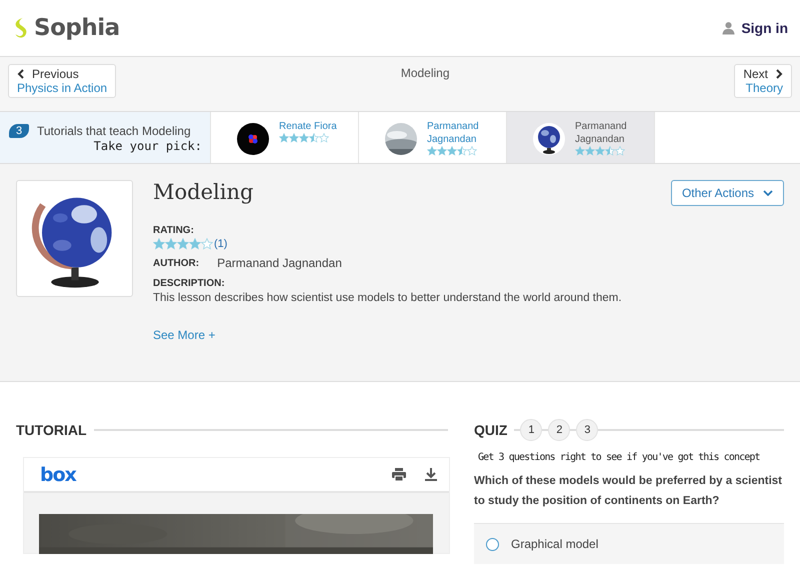  Describe the element at coordinates (114, 131) in the screenshot. I see `tutorials-label: Tutorials that teach Modeling` at that location.